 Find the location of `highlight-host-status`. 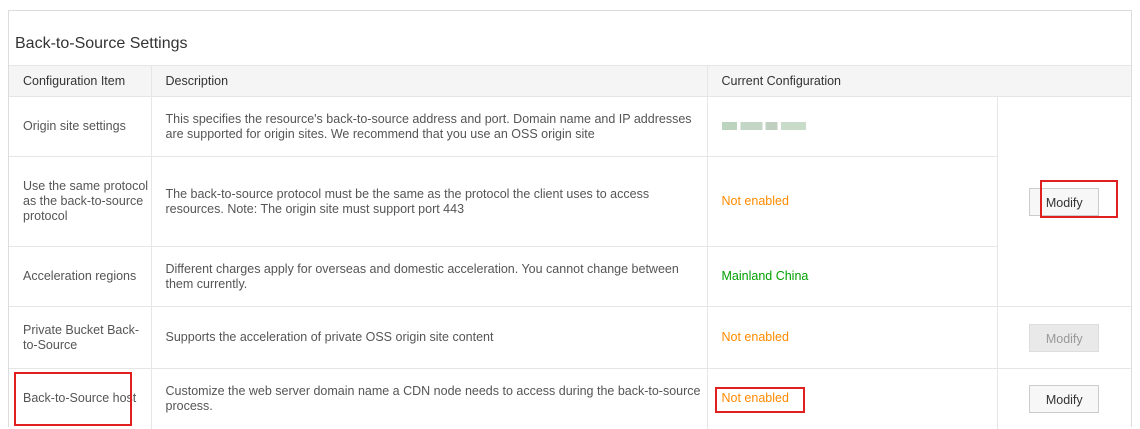

highlight-host-status is located at coordinates (760, 400).